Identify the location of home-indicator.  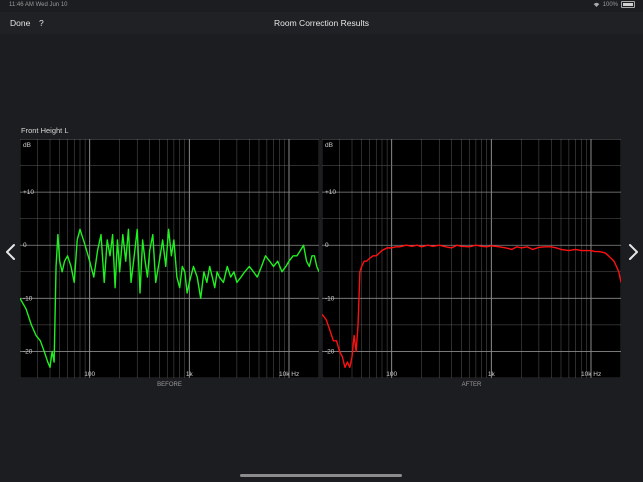
(321, 475).